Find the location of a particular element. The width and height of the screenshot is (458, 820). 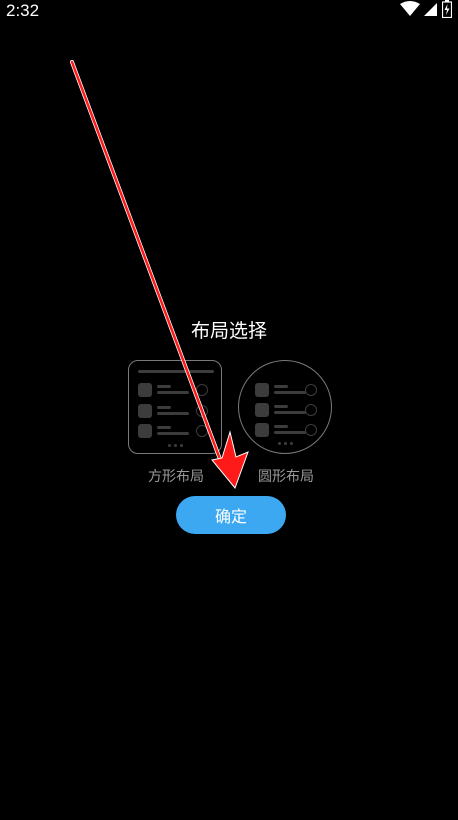

round-layout-option: 圆形布局 is located at coordinates (286, 423).